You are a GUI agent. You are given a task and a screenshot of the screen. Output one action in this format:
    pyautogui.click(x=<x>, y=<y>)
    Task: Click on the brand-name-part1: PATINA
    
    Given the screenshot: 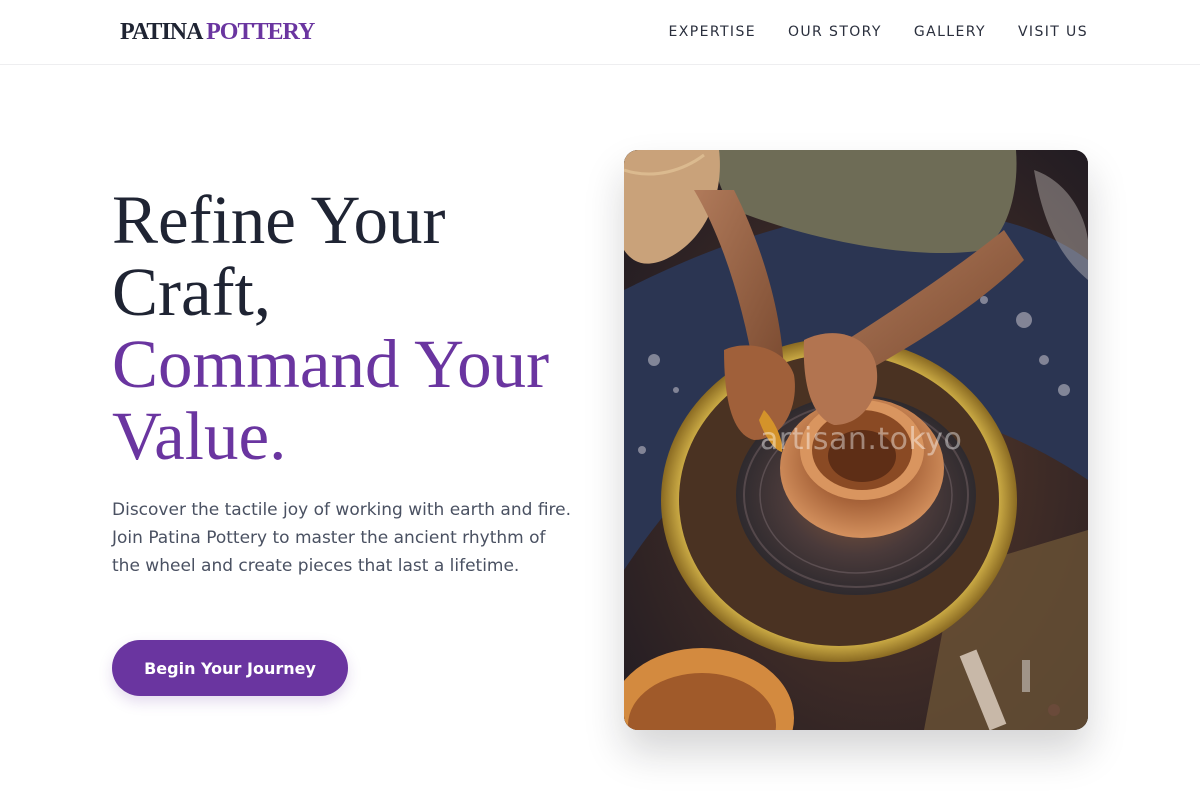 What is the action you would take?
    pyautogui.click(x=161, y=32)
    